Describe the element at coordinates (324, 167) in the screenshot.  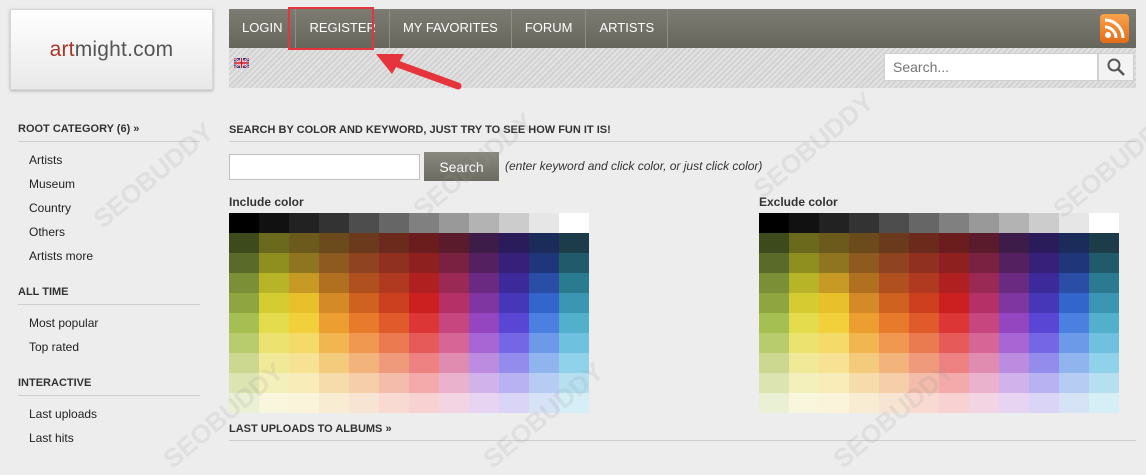
I see `keyword-input` at that location.